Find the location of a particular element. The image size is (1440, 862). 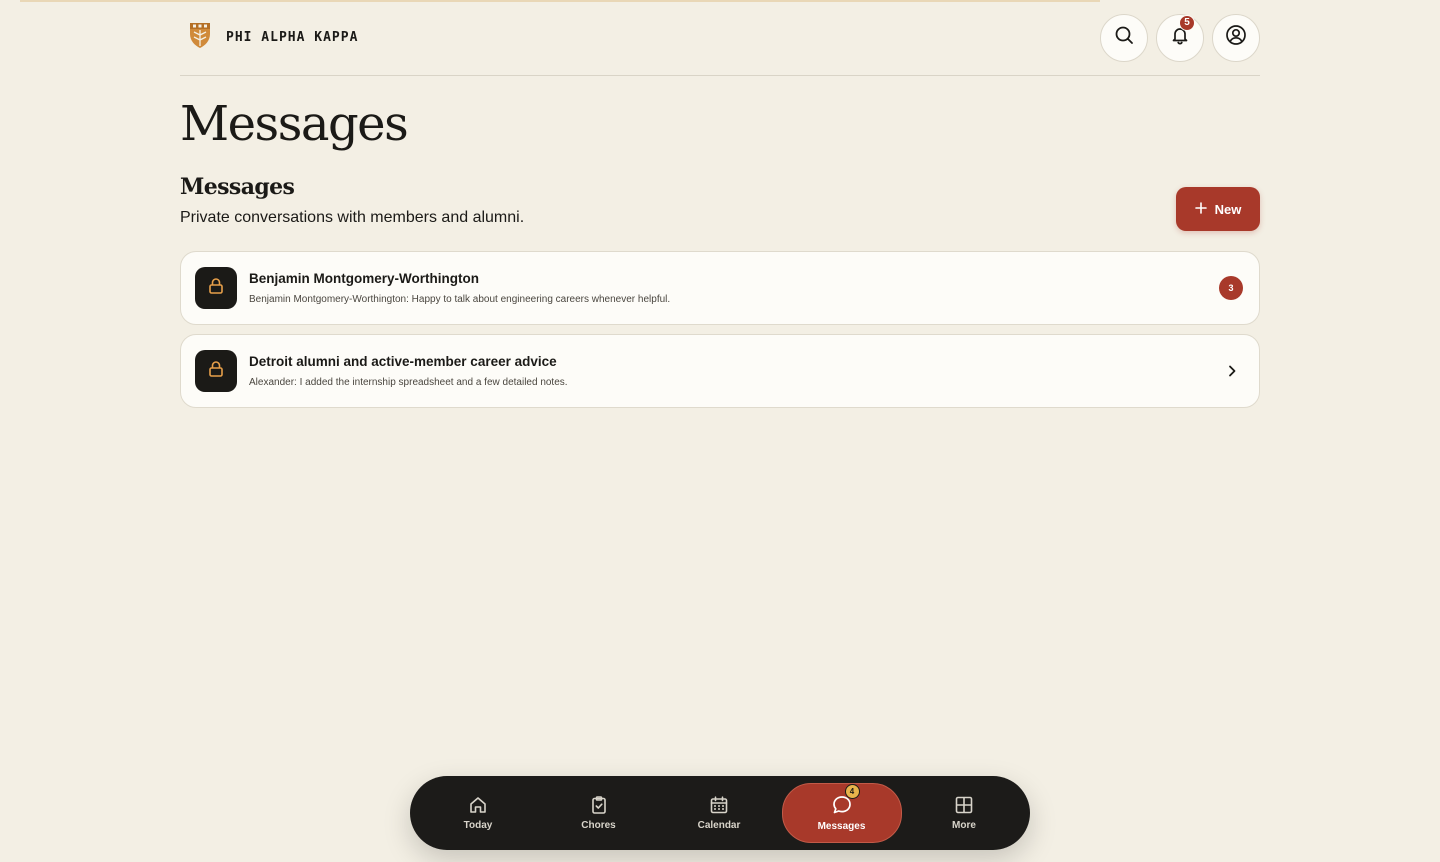

nav-label: Calendar is located at coordinates (719, 825).